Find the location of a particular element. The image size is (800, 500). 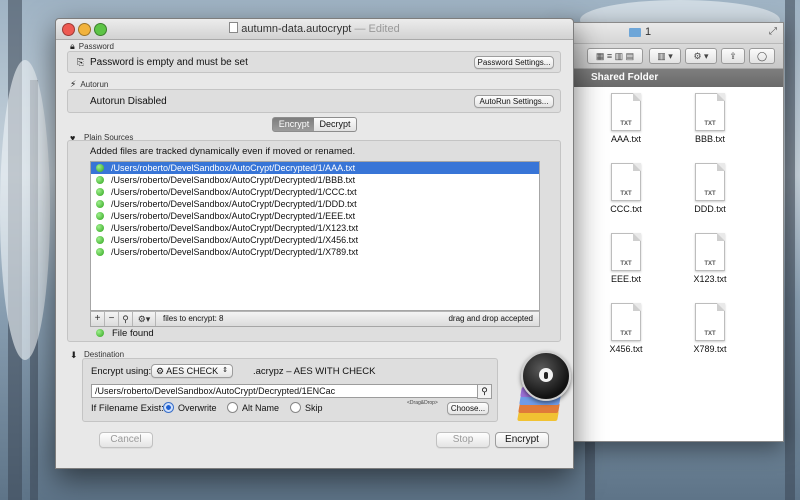

remove-file-button: − is located at coordinates (112, 319).